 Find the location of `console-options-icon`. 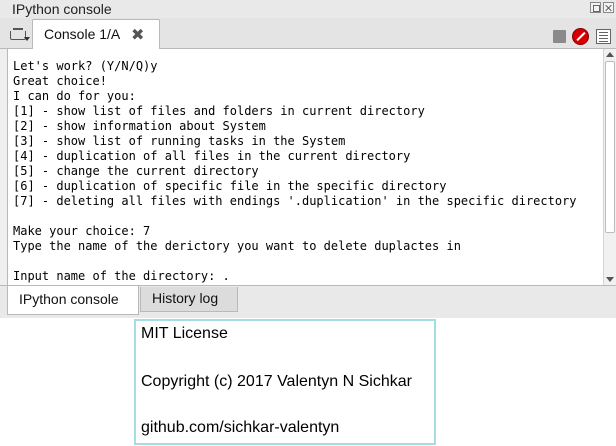

console-options-icon is located at coordinates (603, 36).